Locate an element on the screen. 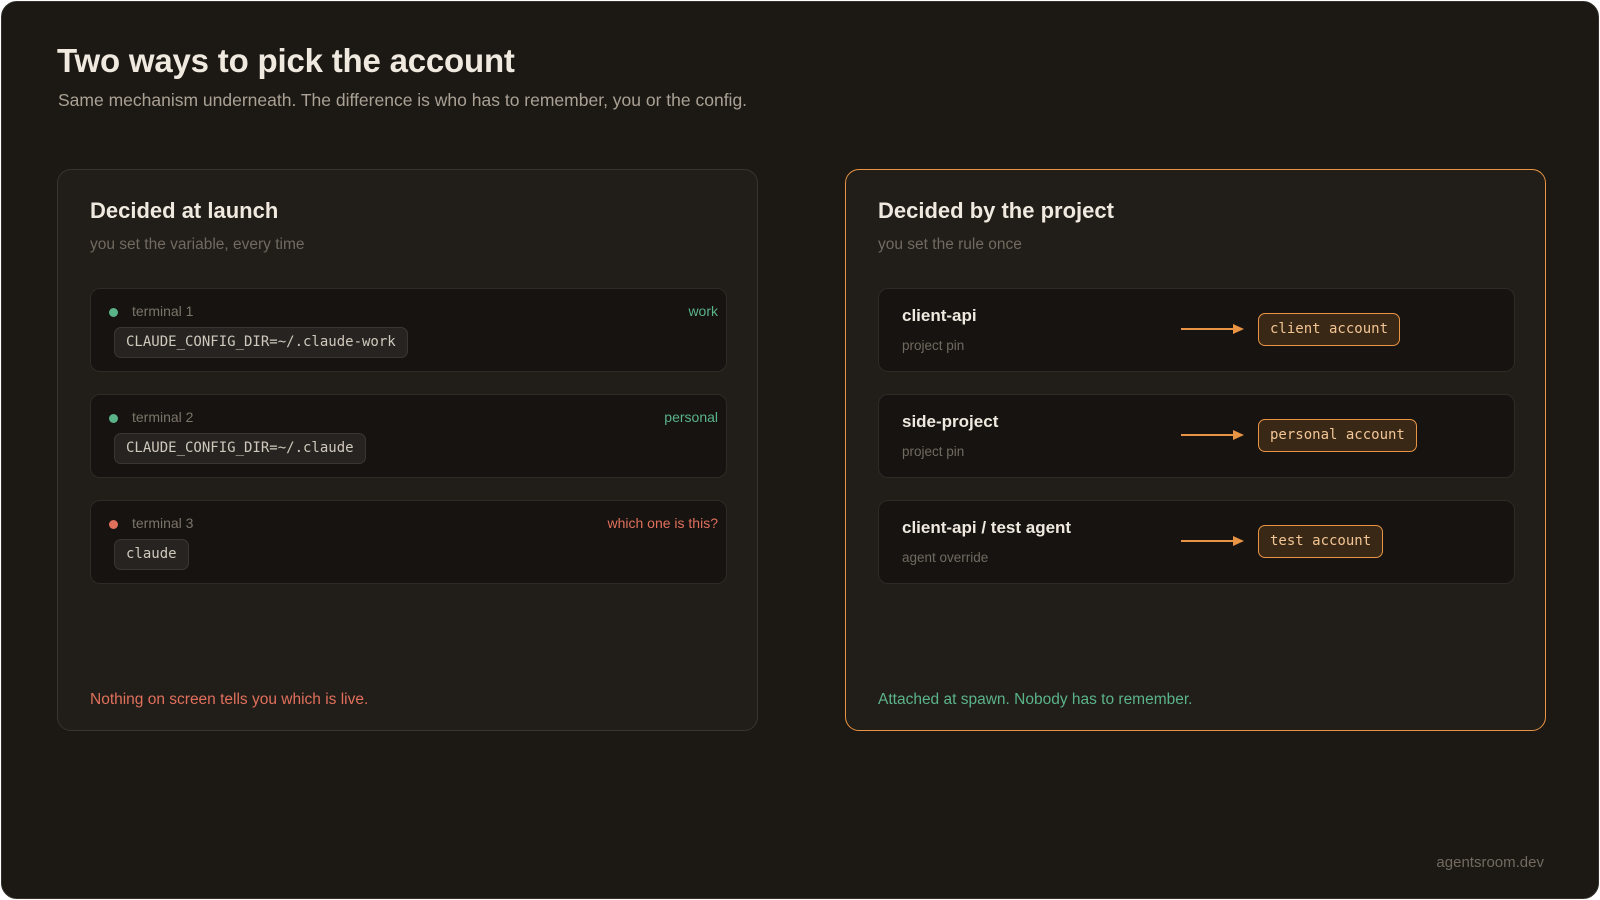  account-tag: personal is located at coordinates (691, 417).